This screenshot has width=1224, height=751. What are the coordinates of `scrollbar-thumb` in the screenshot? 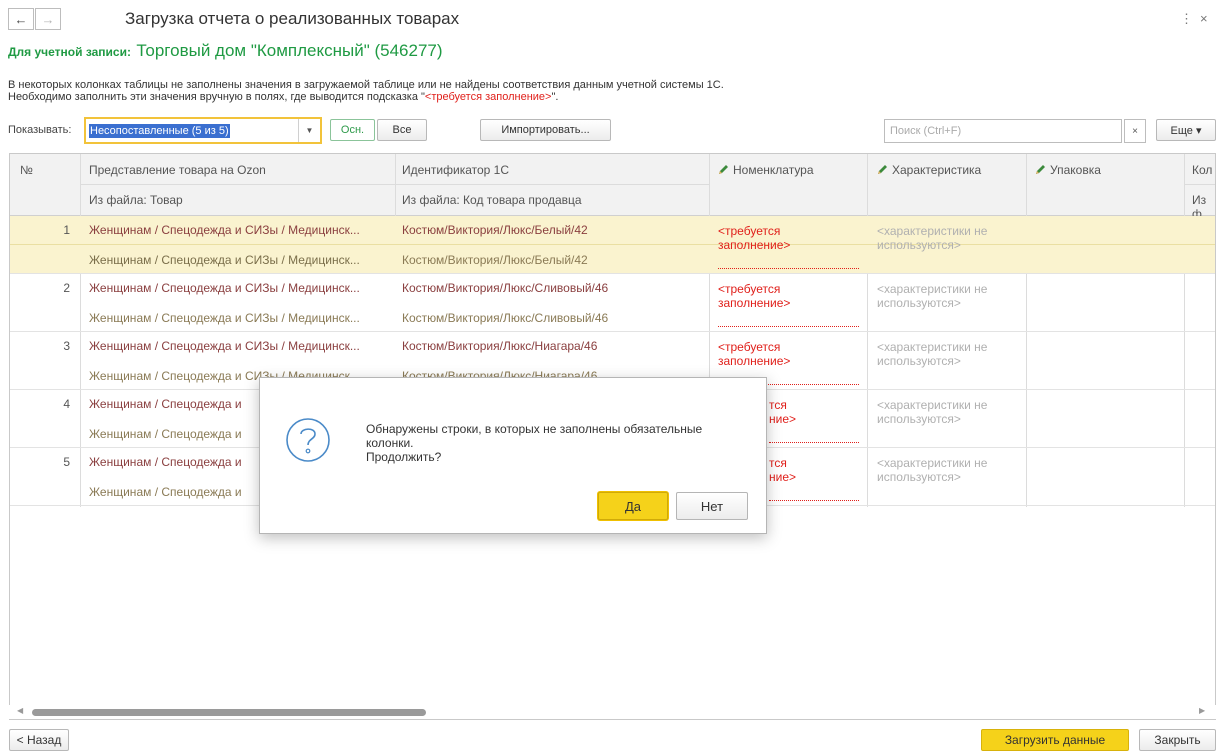 It's located at (229, 712).